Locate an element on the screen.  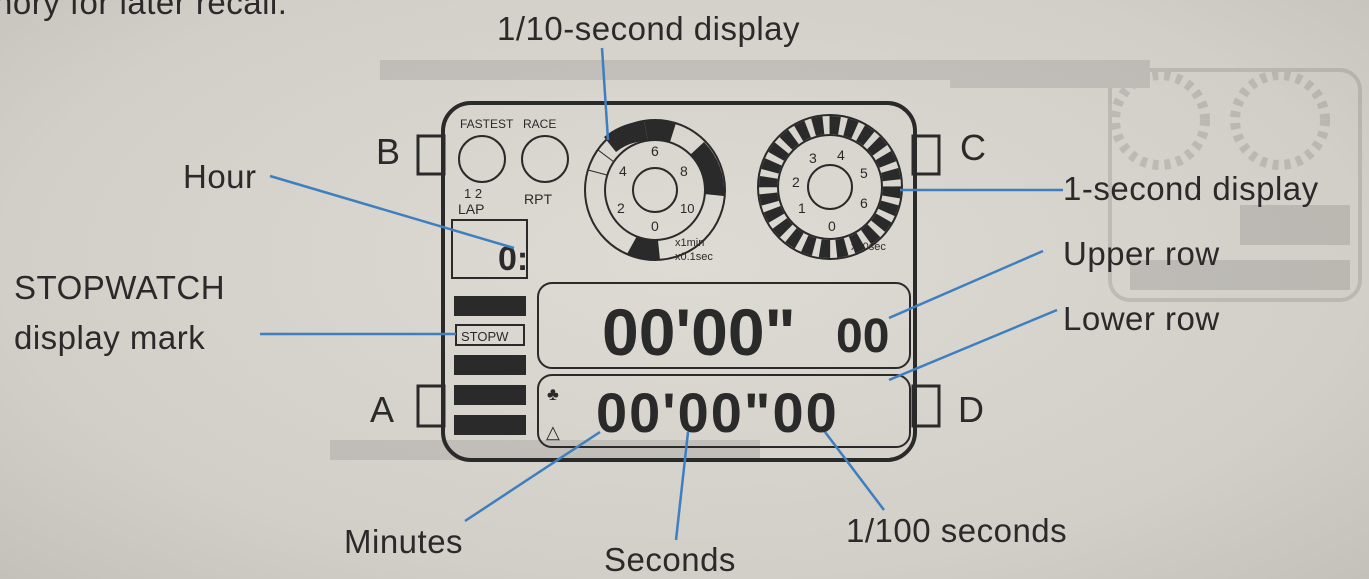
stopw-mark-text: STOPW is located at coordinates (485, 336).